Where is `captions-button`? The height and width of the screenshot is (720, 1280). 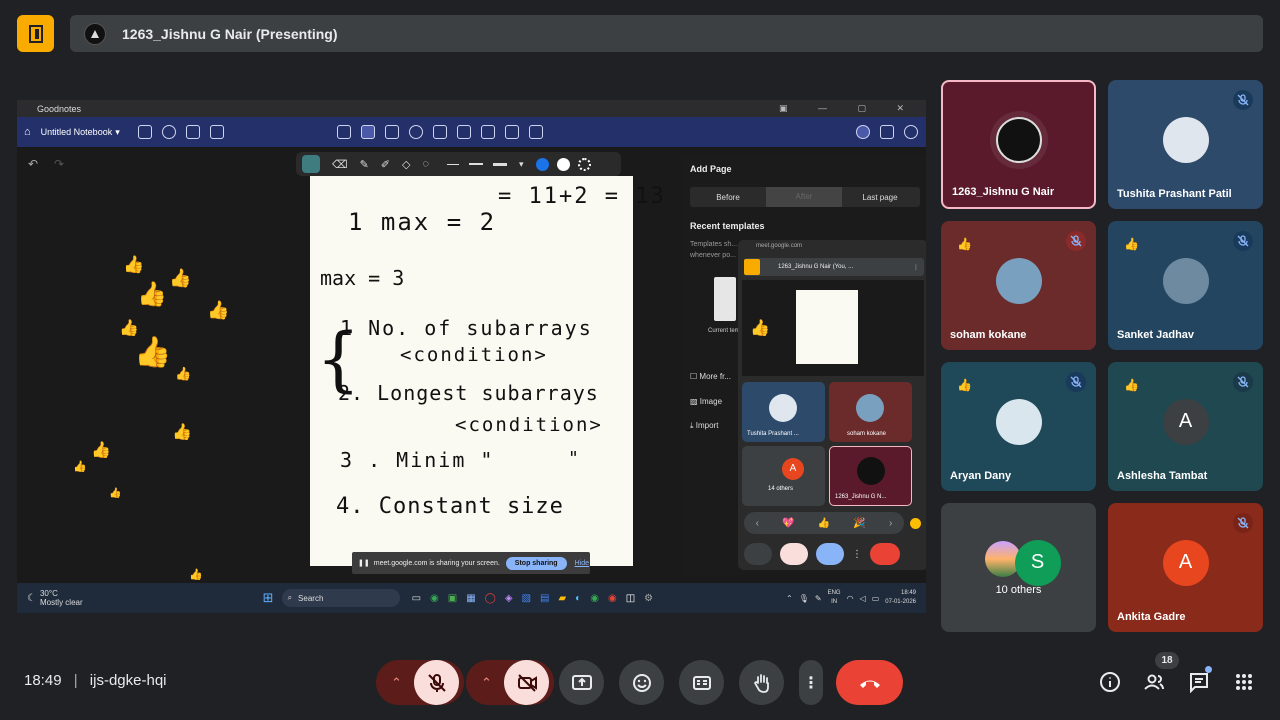 captions-button is located at coordinates (701, 682).